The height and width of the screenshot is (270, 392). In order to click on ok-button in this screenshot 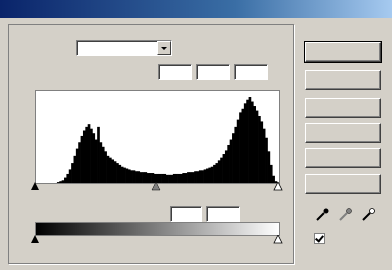, I will do `click(343, 52)`.